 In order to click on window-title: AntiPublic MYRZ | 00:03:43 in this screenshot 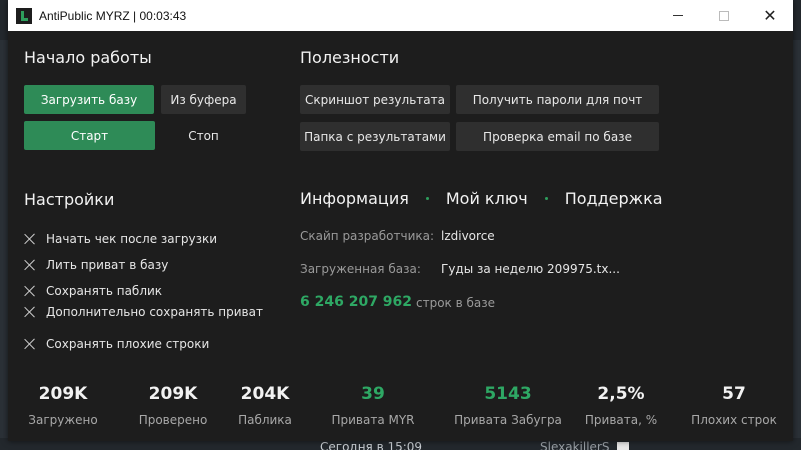, I will do `click(113, 15)`.